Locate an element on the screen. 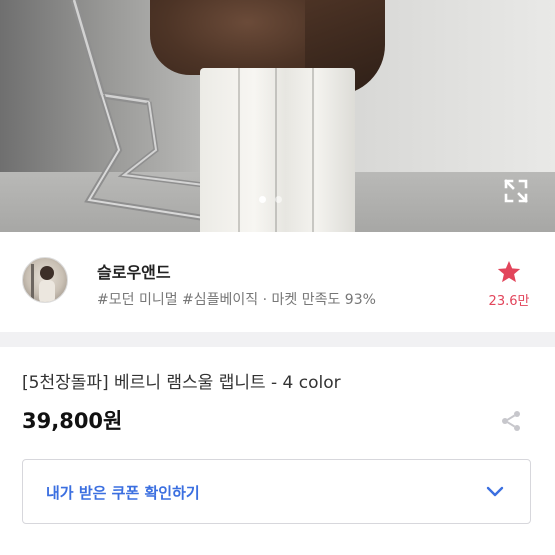  share-icon is located at coordinates (511, 421).